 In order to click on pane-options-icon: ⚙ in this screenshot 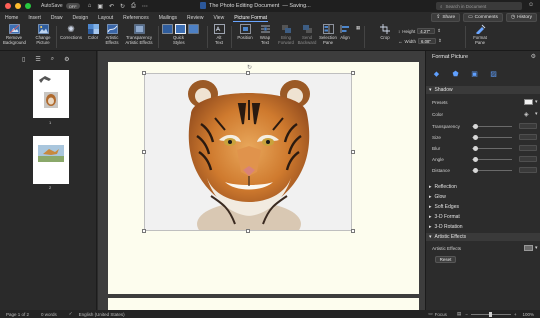, I will do `click(533, 56)`.